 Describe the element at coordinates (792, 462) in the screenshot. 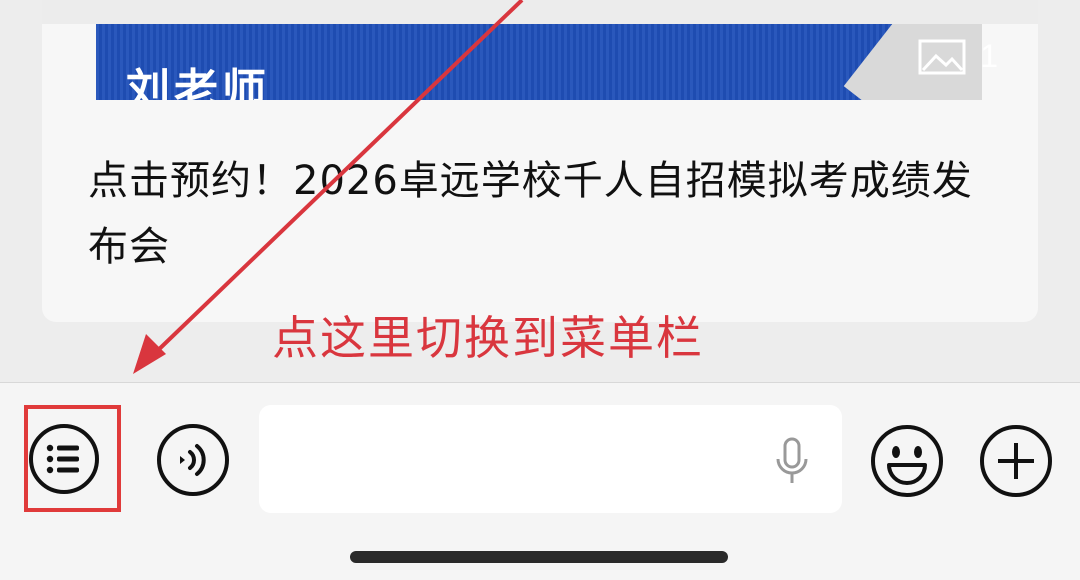

I see `microphone-icon` at that location.